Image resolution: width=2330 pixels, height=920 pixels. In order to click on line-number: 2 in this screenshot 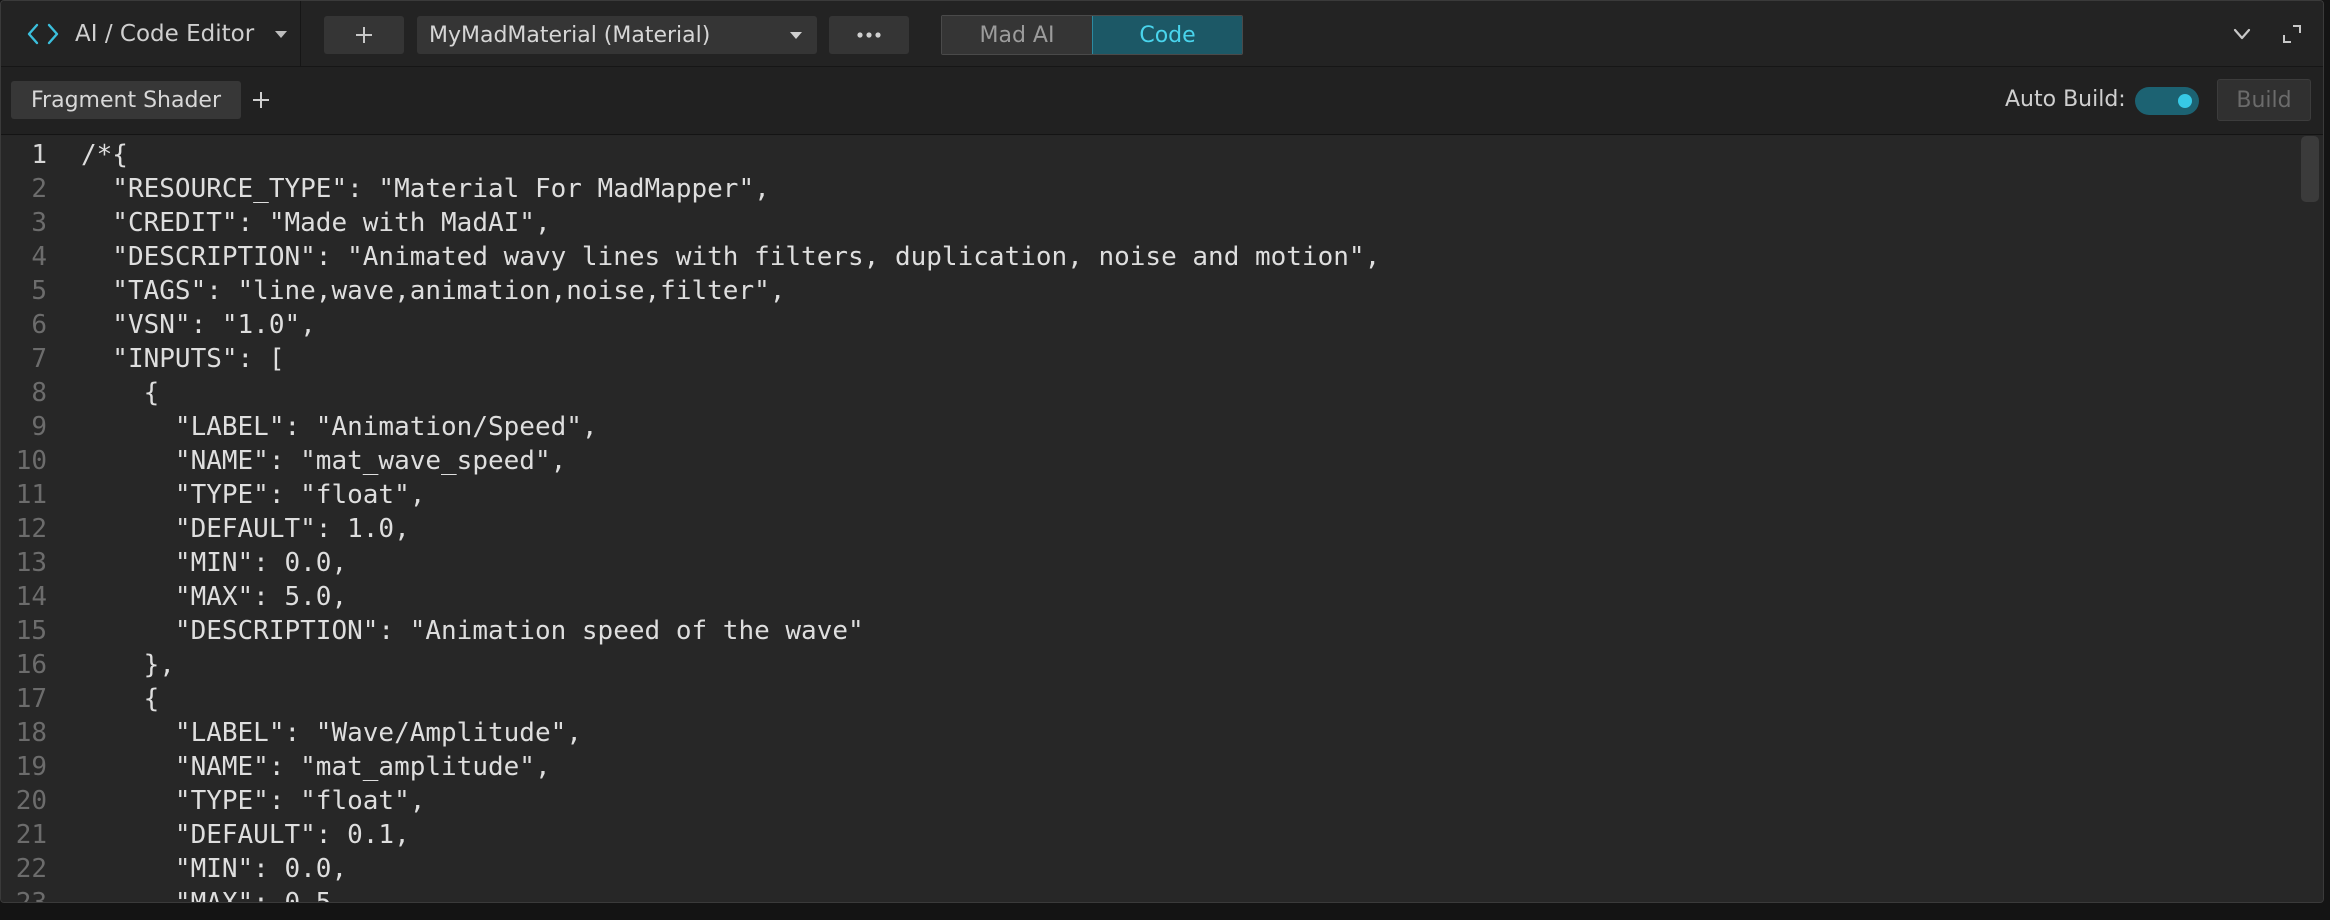, I will do `click(39, 189)`.